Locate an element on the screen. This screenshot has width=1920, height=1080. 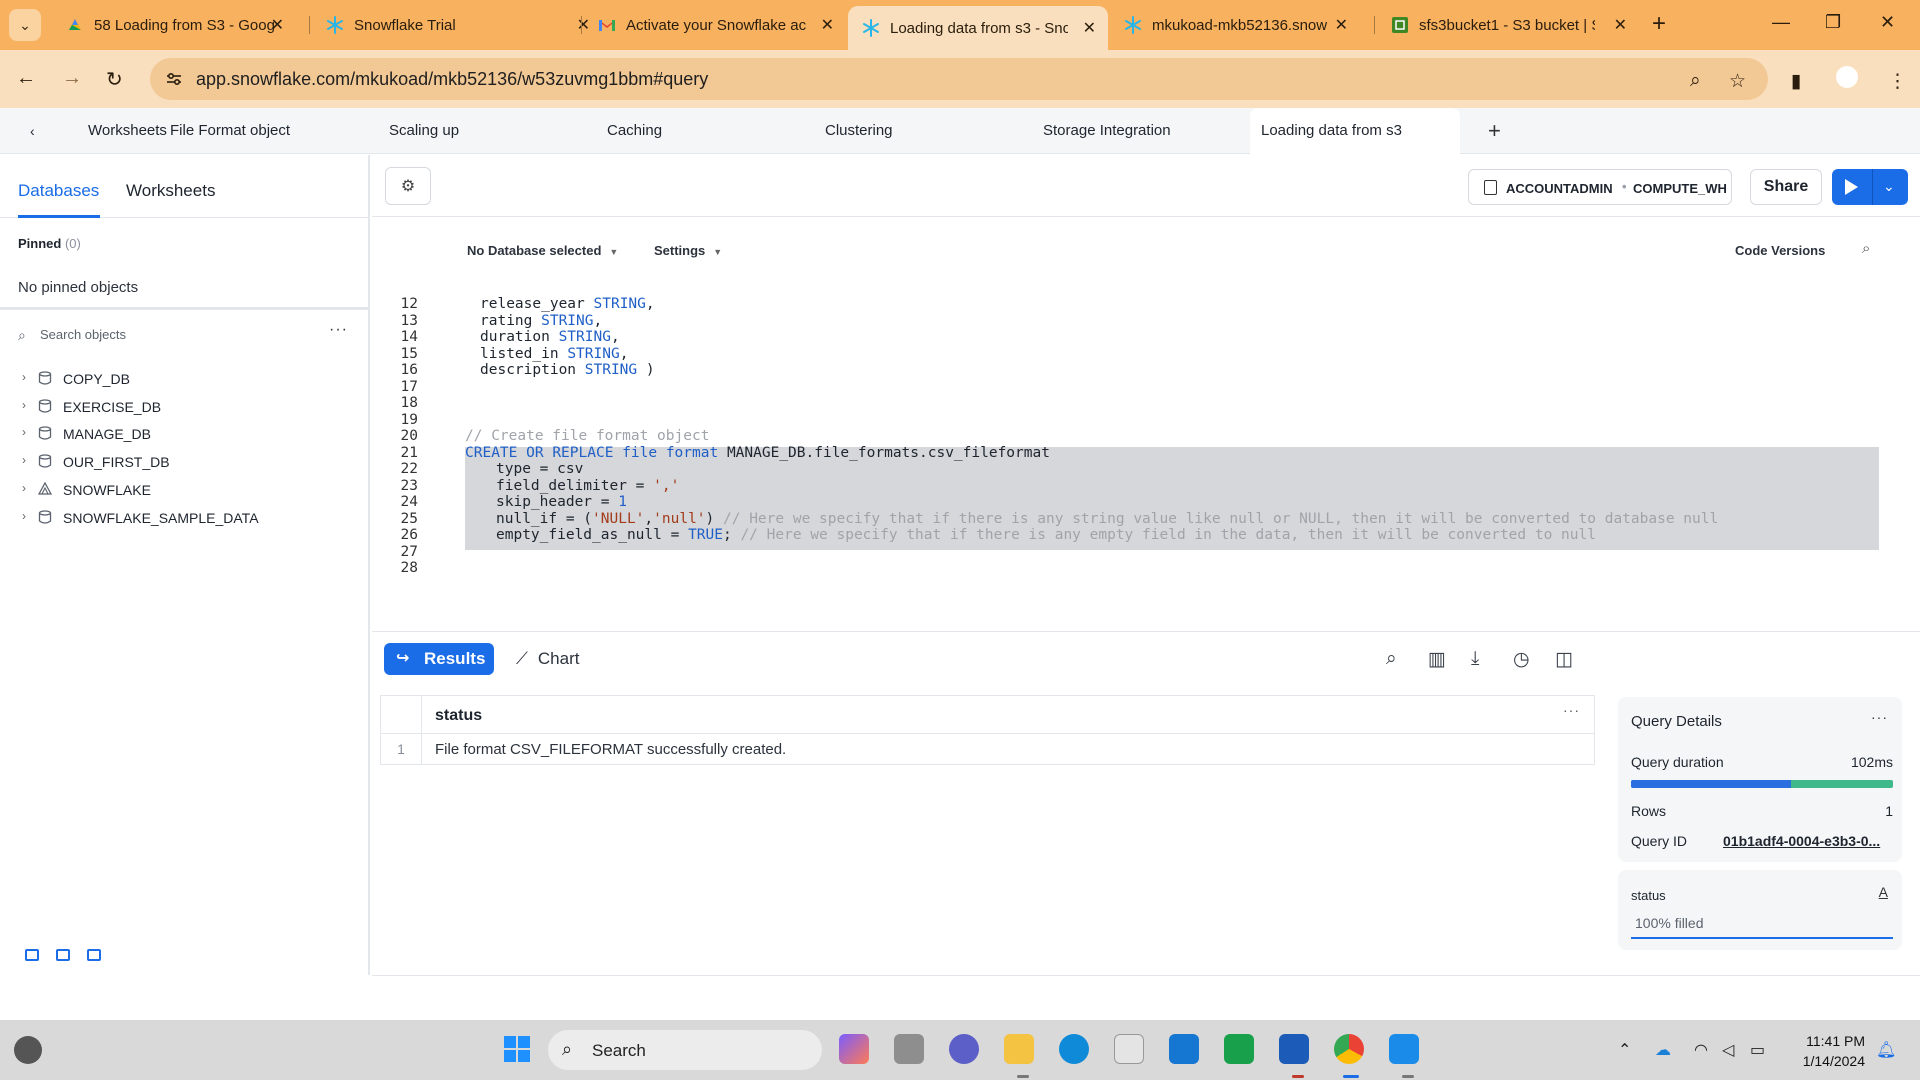
database-item-snowflake: › SNOWFLAKE is located at coordinates (183, 490).